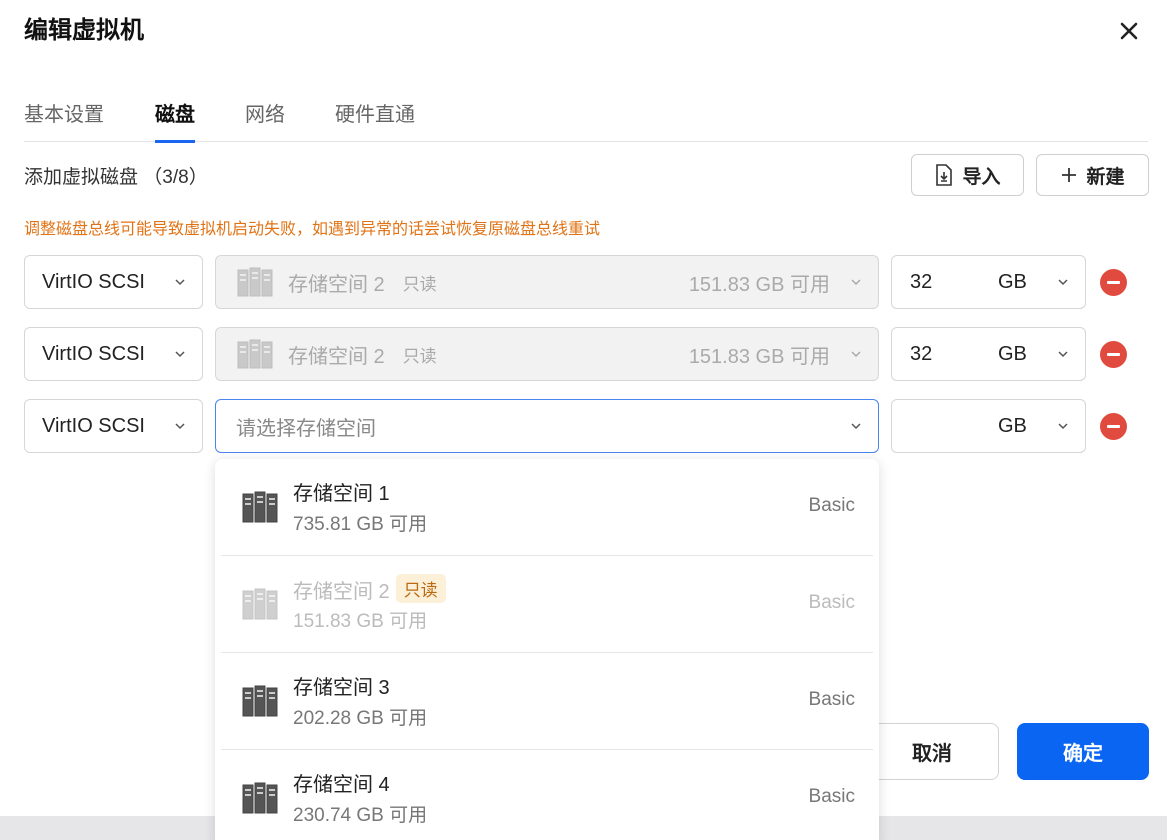 Image resolution: width=1167 pixels, height=840 pixels. Describe the element at coordinates (64, 121) in the screenshot. I see `tab-basic-settings: 基本设置` at that location.